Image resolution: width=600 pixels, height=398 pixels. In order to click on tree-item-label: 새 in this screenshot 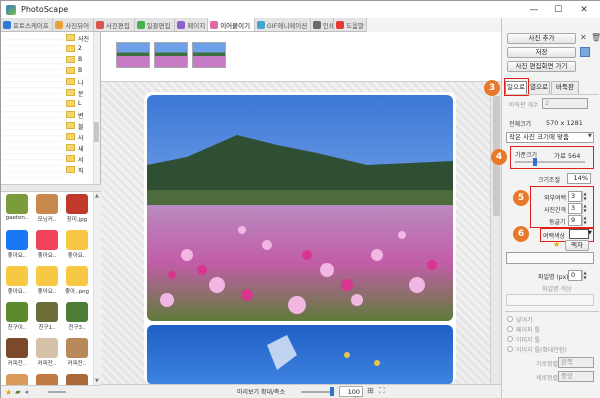, I will do `click(81, 148)`.